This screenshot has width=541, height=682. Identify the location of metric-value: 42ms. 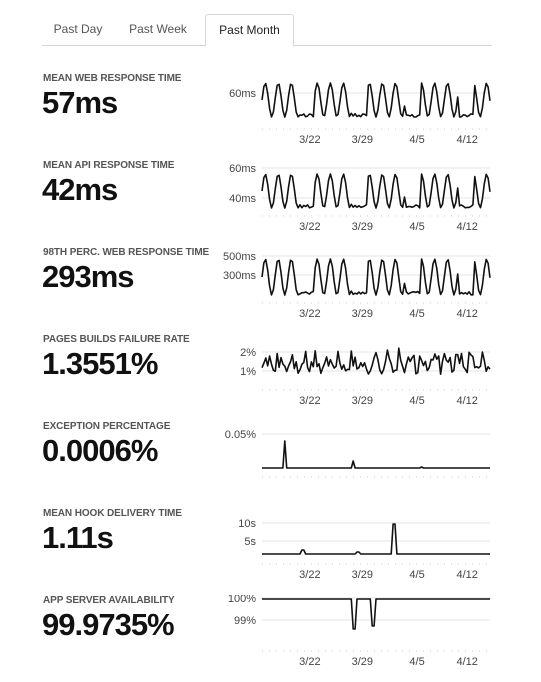
(80, 189).